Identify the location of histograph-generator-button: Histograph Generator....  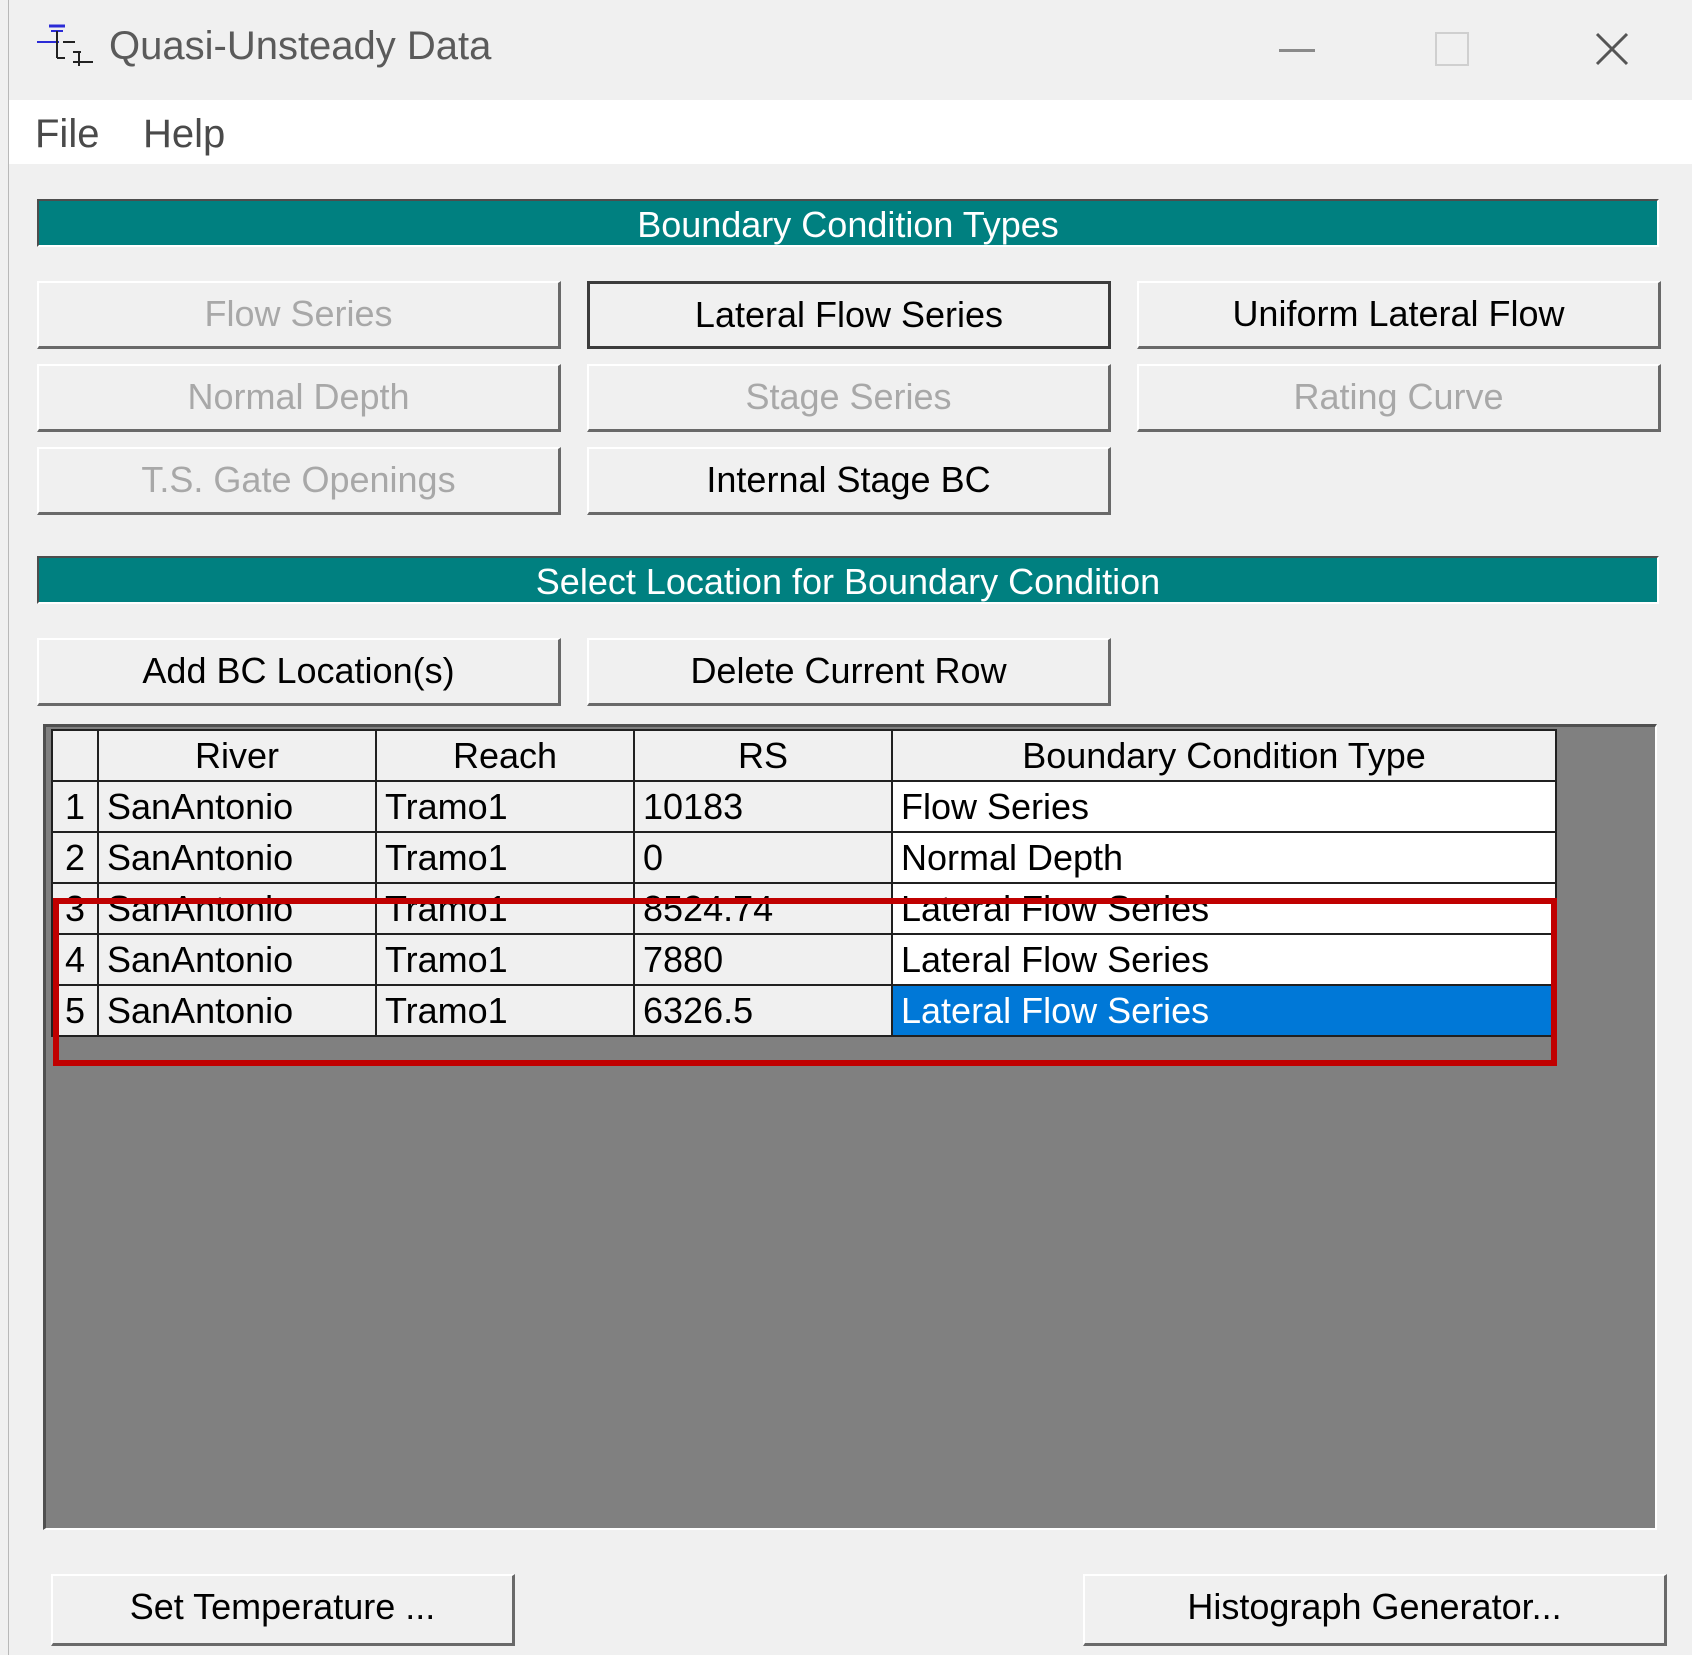
(1375, 1610).